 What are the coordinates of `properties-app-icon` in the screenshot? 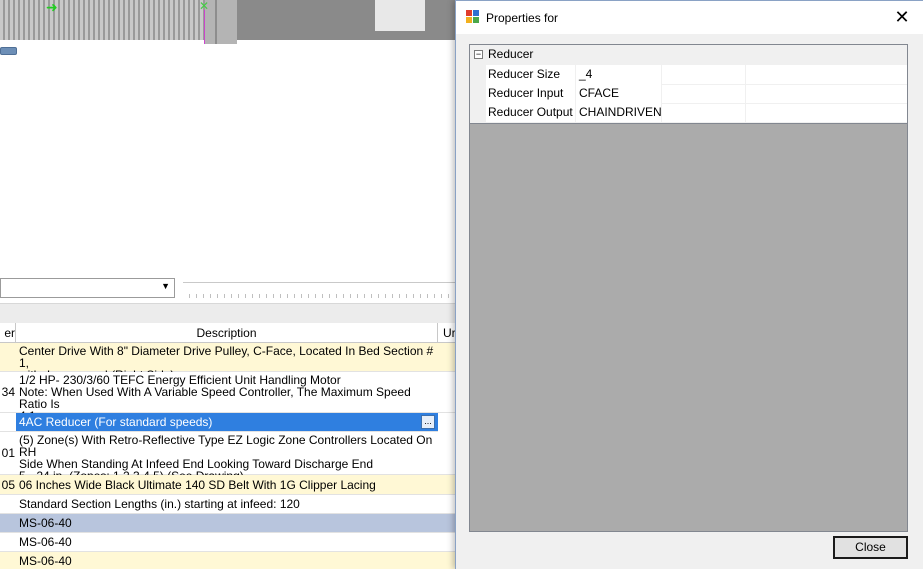 It's located at (473, 17).